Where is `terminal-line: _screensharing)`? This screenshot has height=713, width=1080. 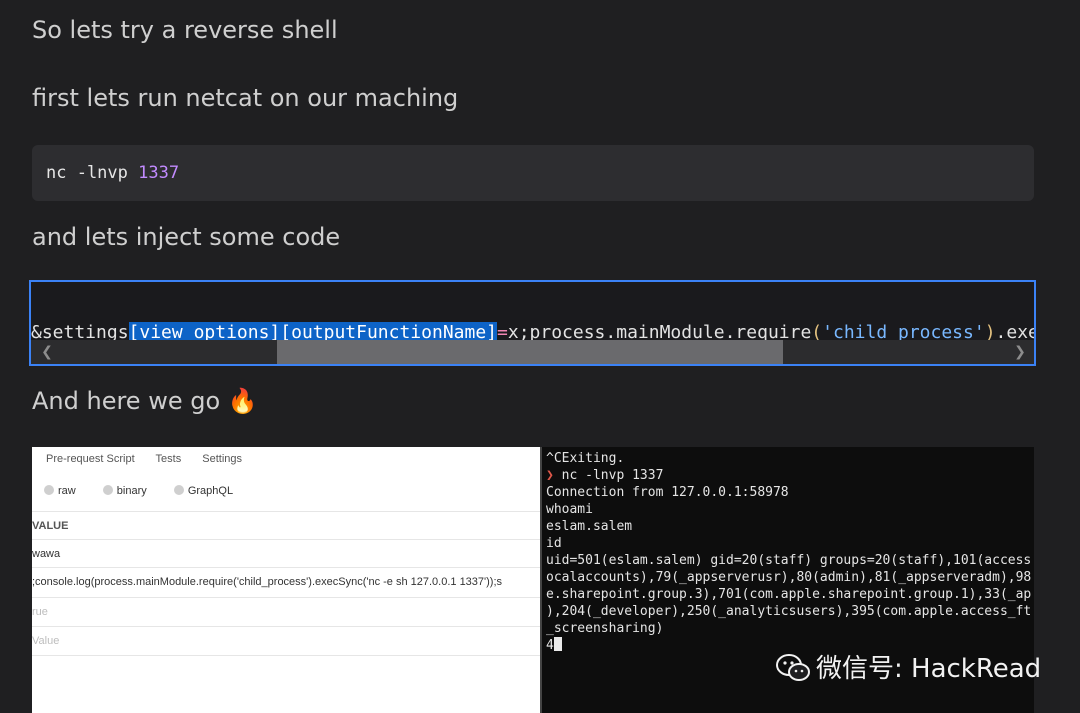
terminal-line: _screensharing) is located at coordinates (605, 628).